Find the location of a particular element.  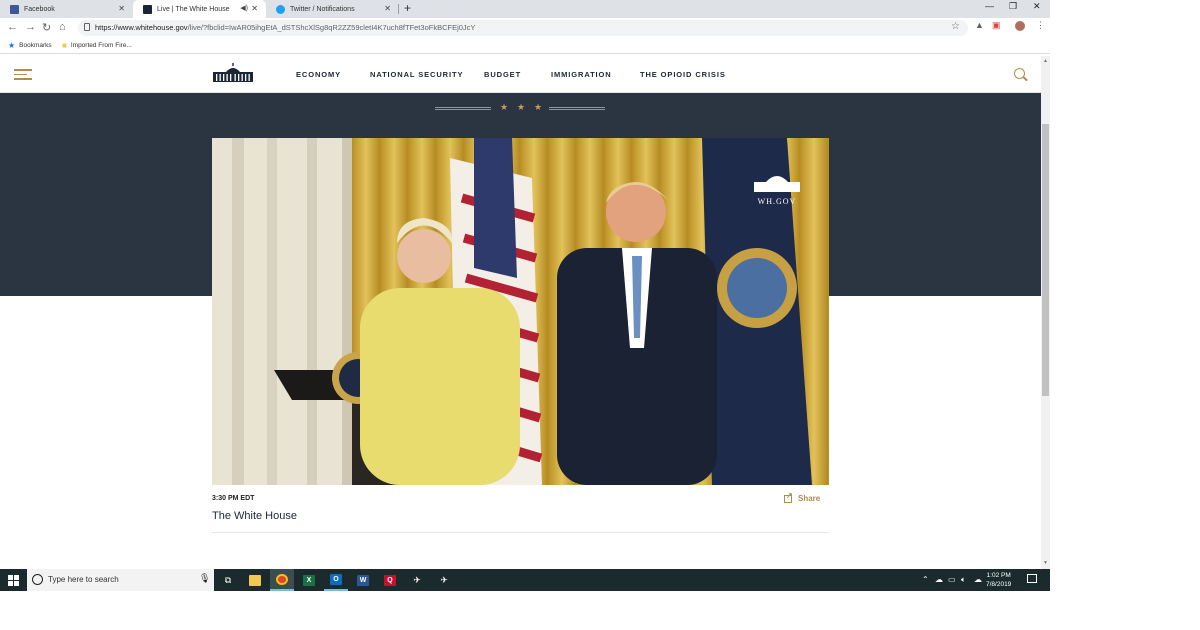

notification-icon is located at coordinates (1032, 578).